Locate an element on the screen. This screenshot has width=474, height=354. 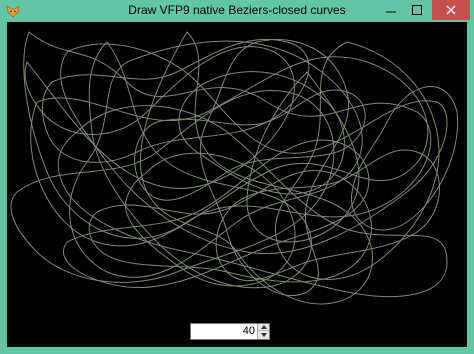
close-icon is located at coordinates (451, 10).